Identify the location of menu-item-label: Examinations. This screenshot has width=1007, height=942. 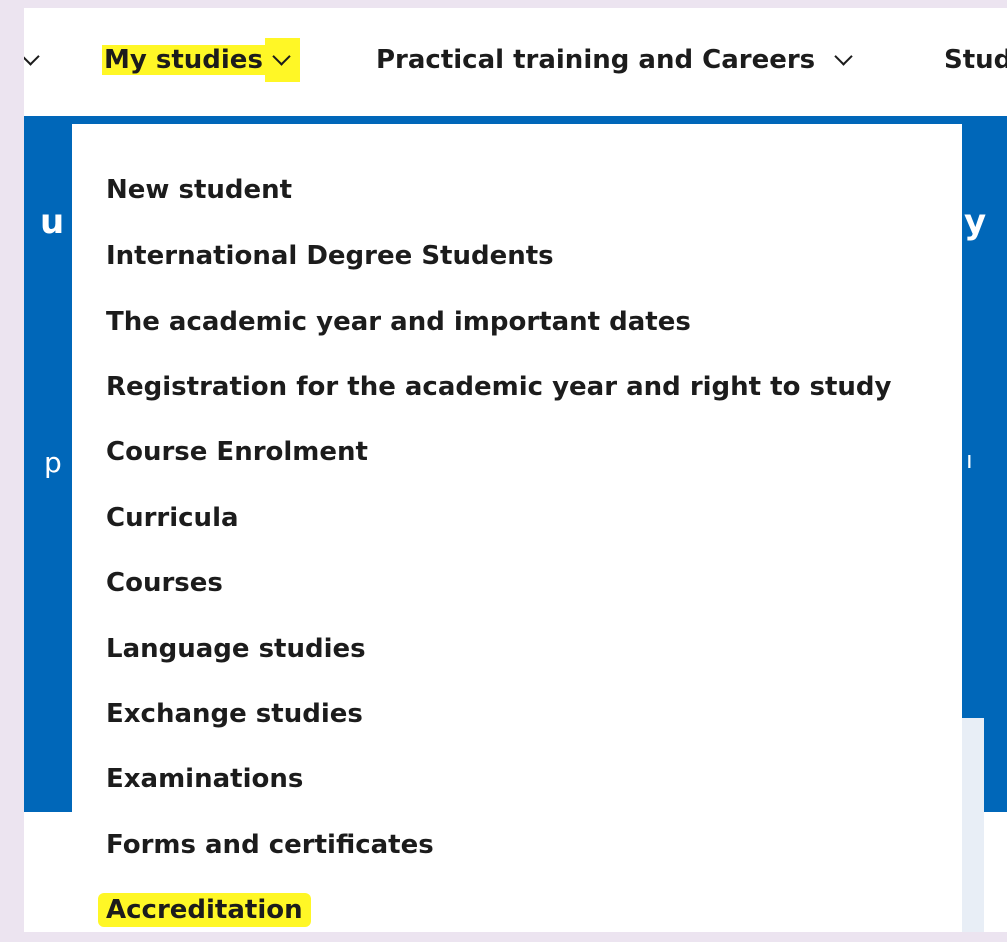
(205, 779).